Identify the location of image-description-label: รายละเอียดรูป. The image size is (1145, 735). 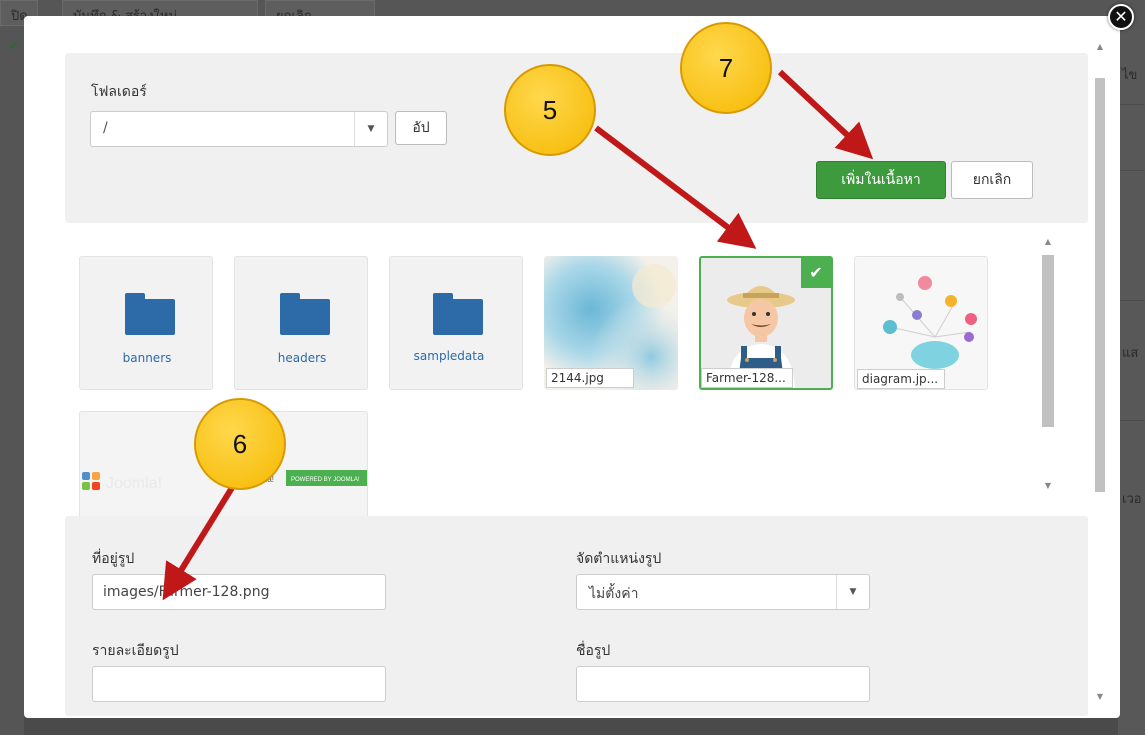
(135, 651).